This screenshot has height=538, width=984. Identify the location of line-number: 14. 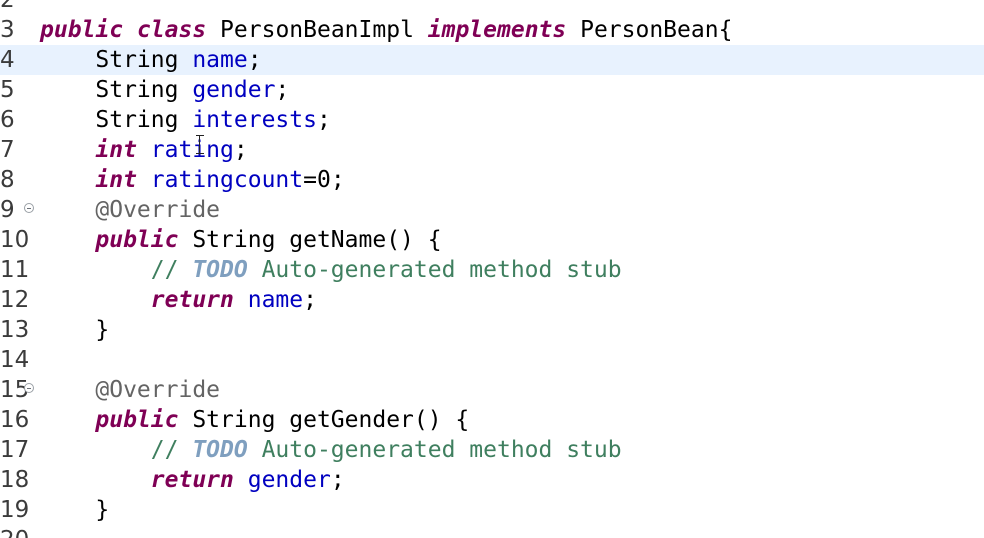
(15, 360).